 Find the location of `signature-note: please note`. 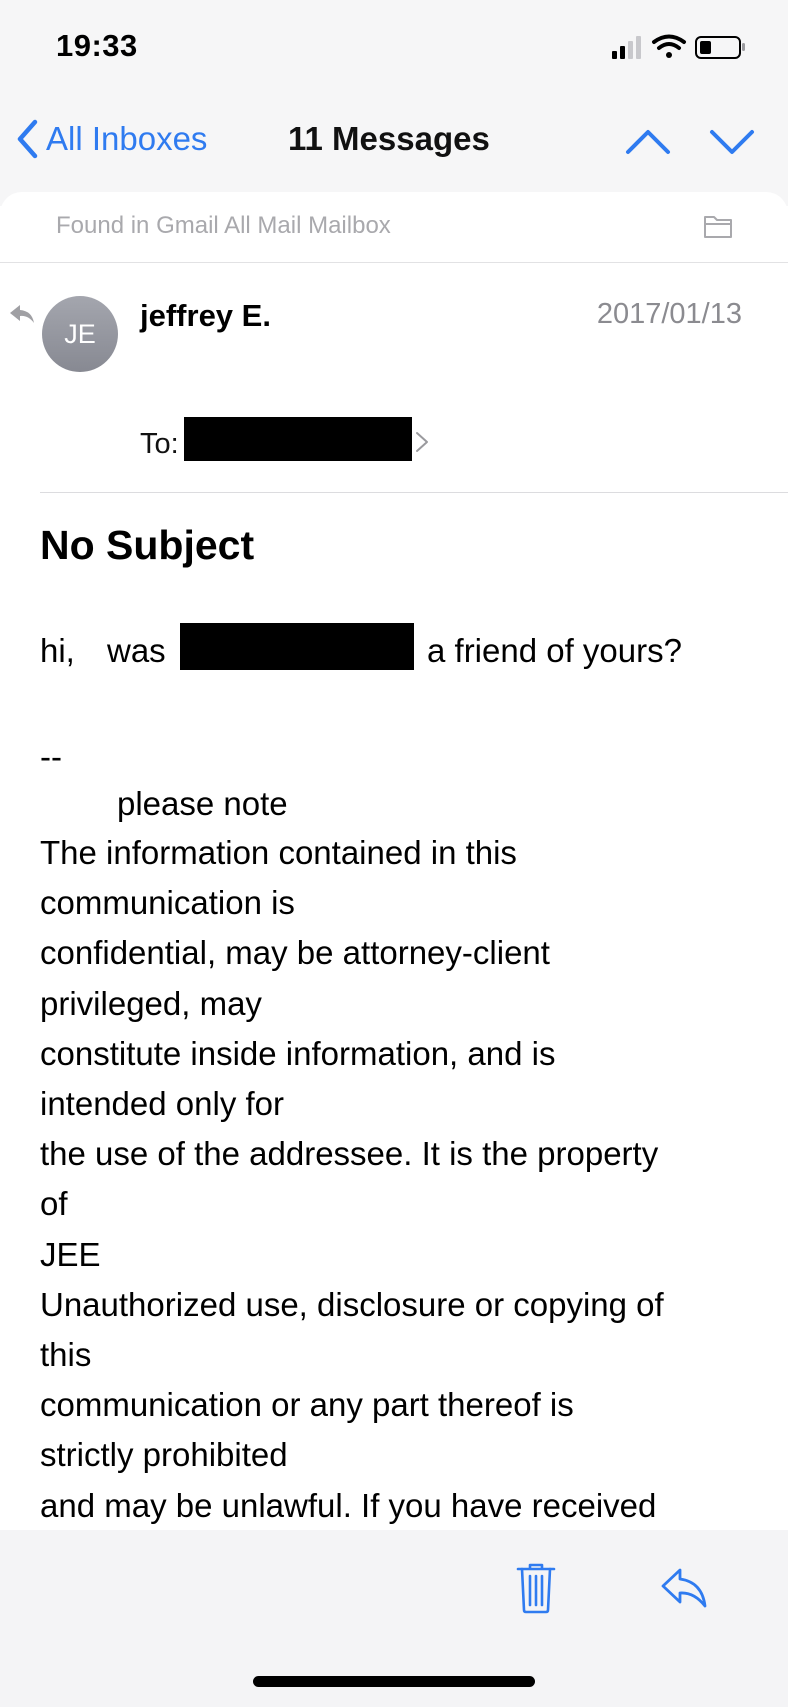

signature-note: please note is located at coordinates (202, 803).